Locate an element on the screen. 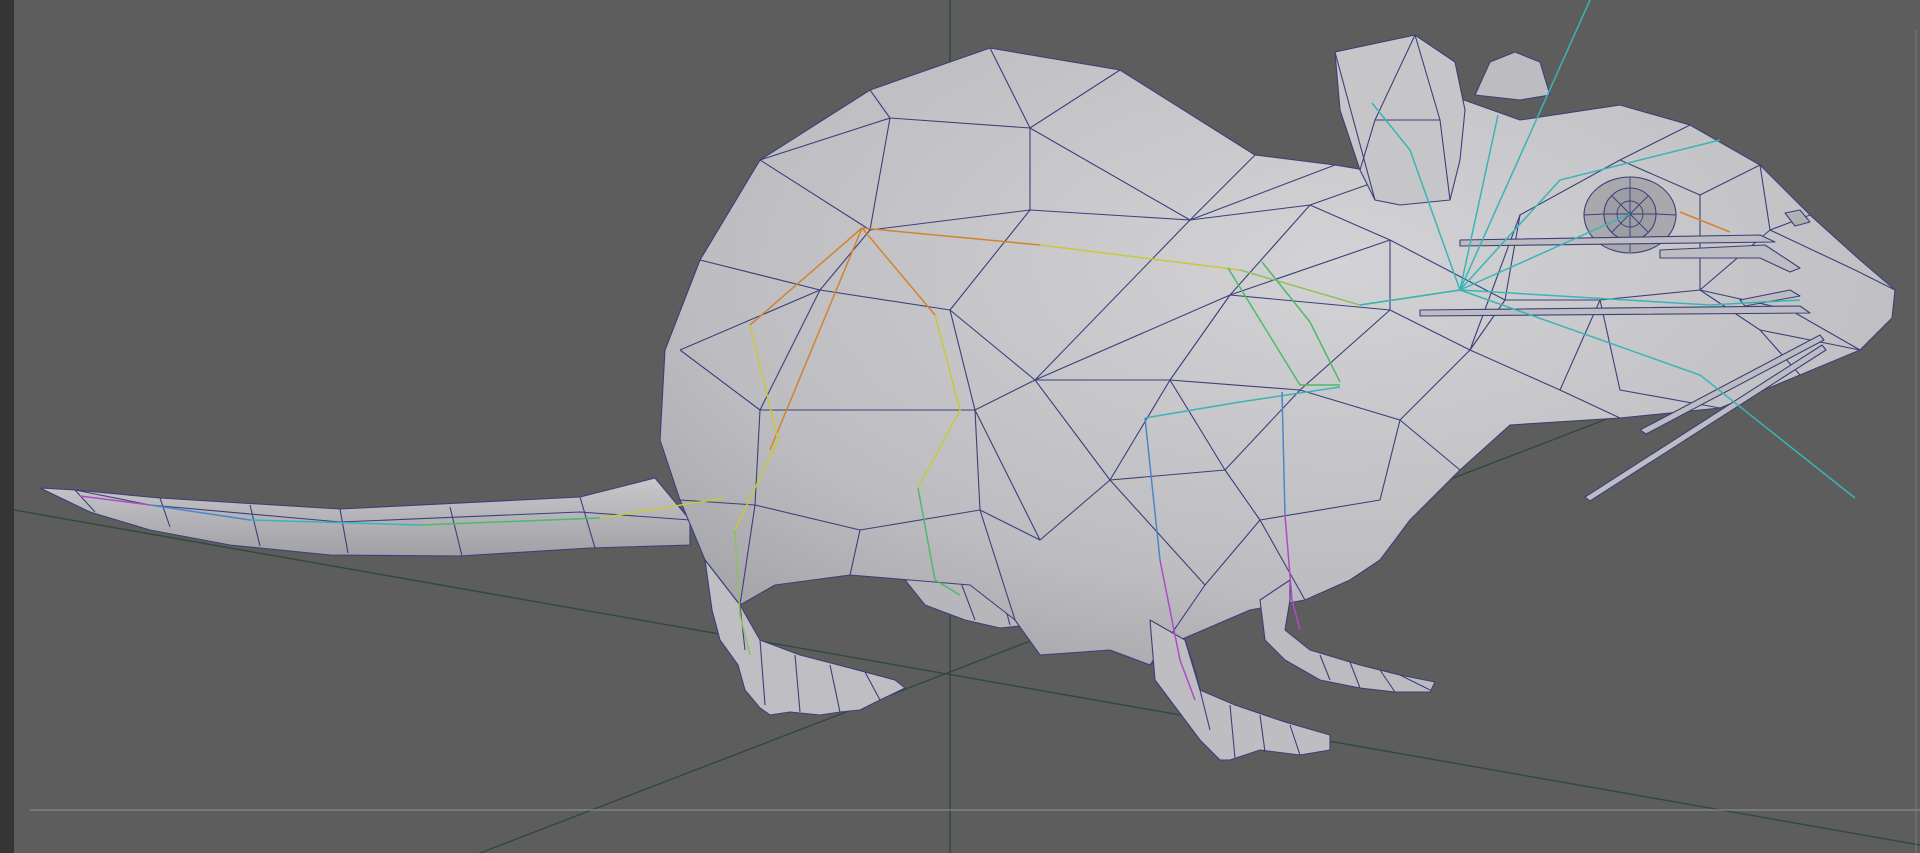  side-panel-strip is located at coordinates (7, 426).